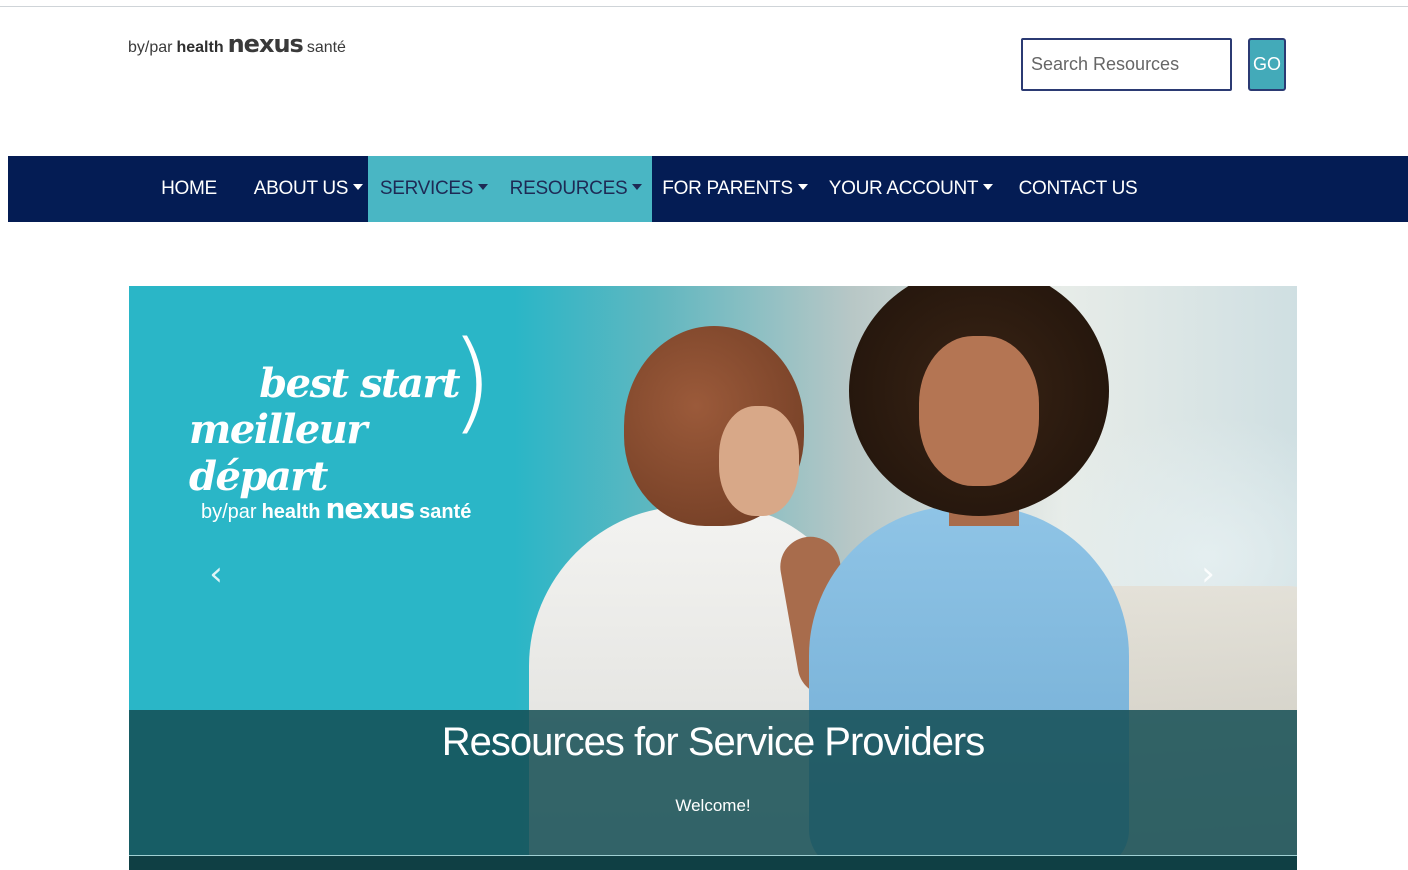  I want to click on nav-contact-us: CONTACT US, so click(1078, 189).